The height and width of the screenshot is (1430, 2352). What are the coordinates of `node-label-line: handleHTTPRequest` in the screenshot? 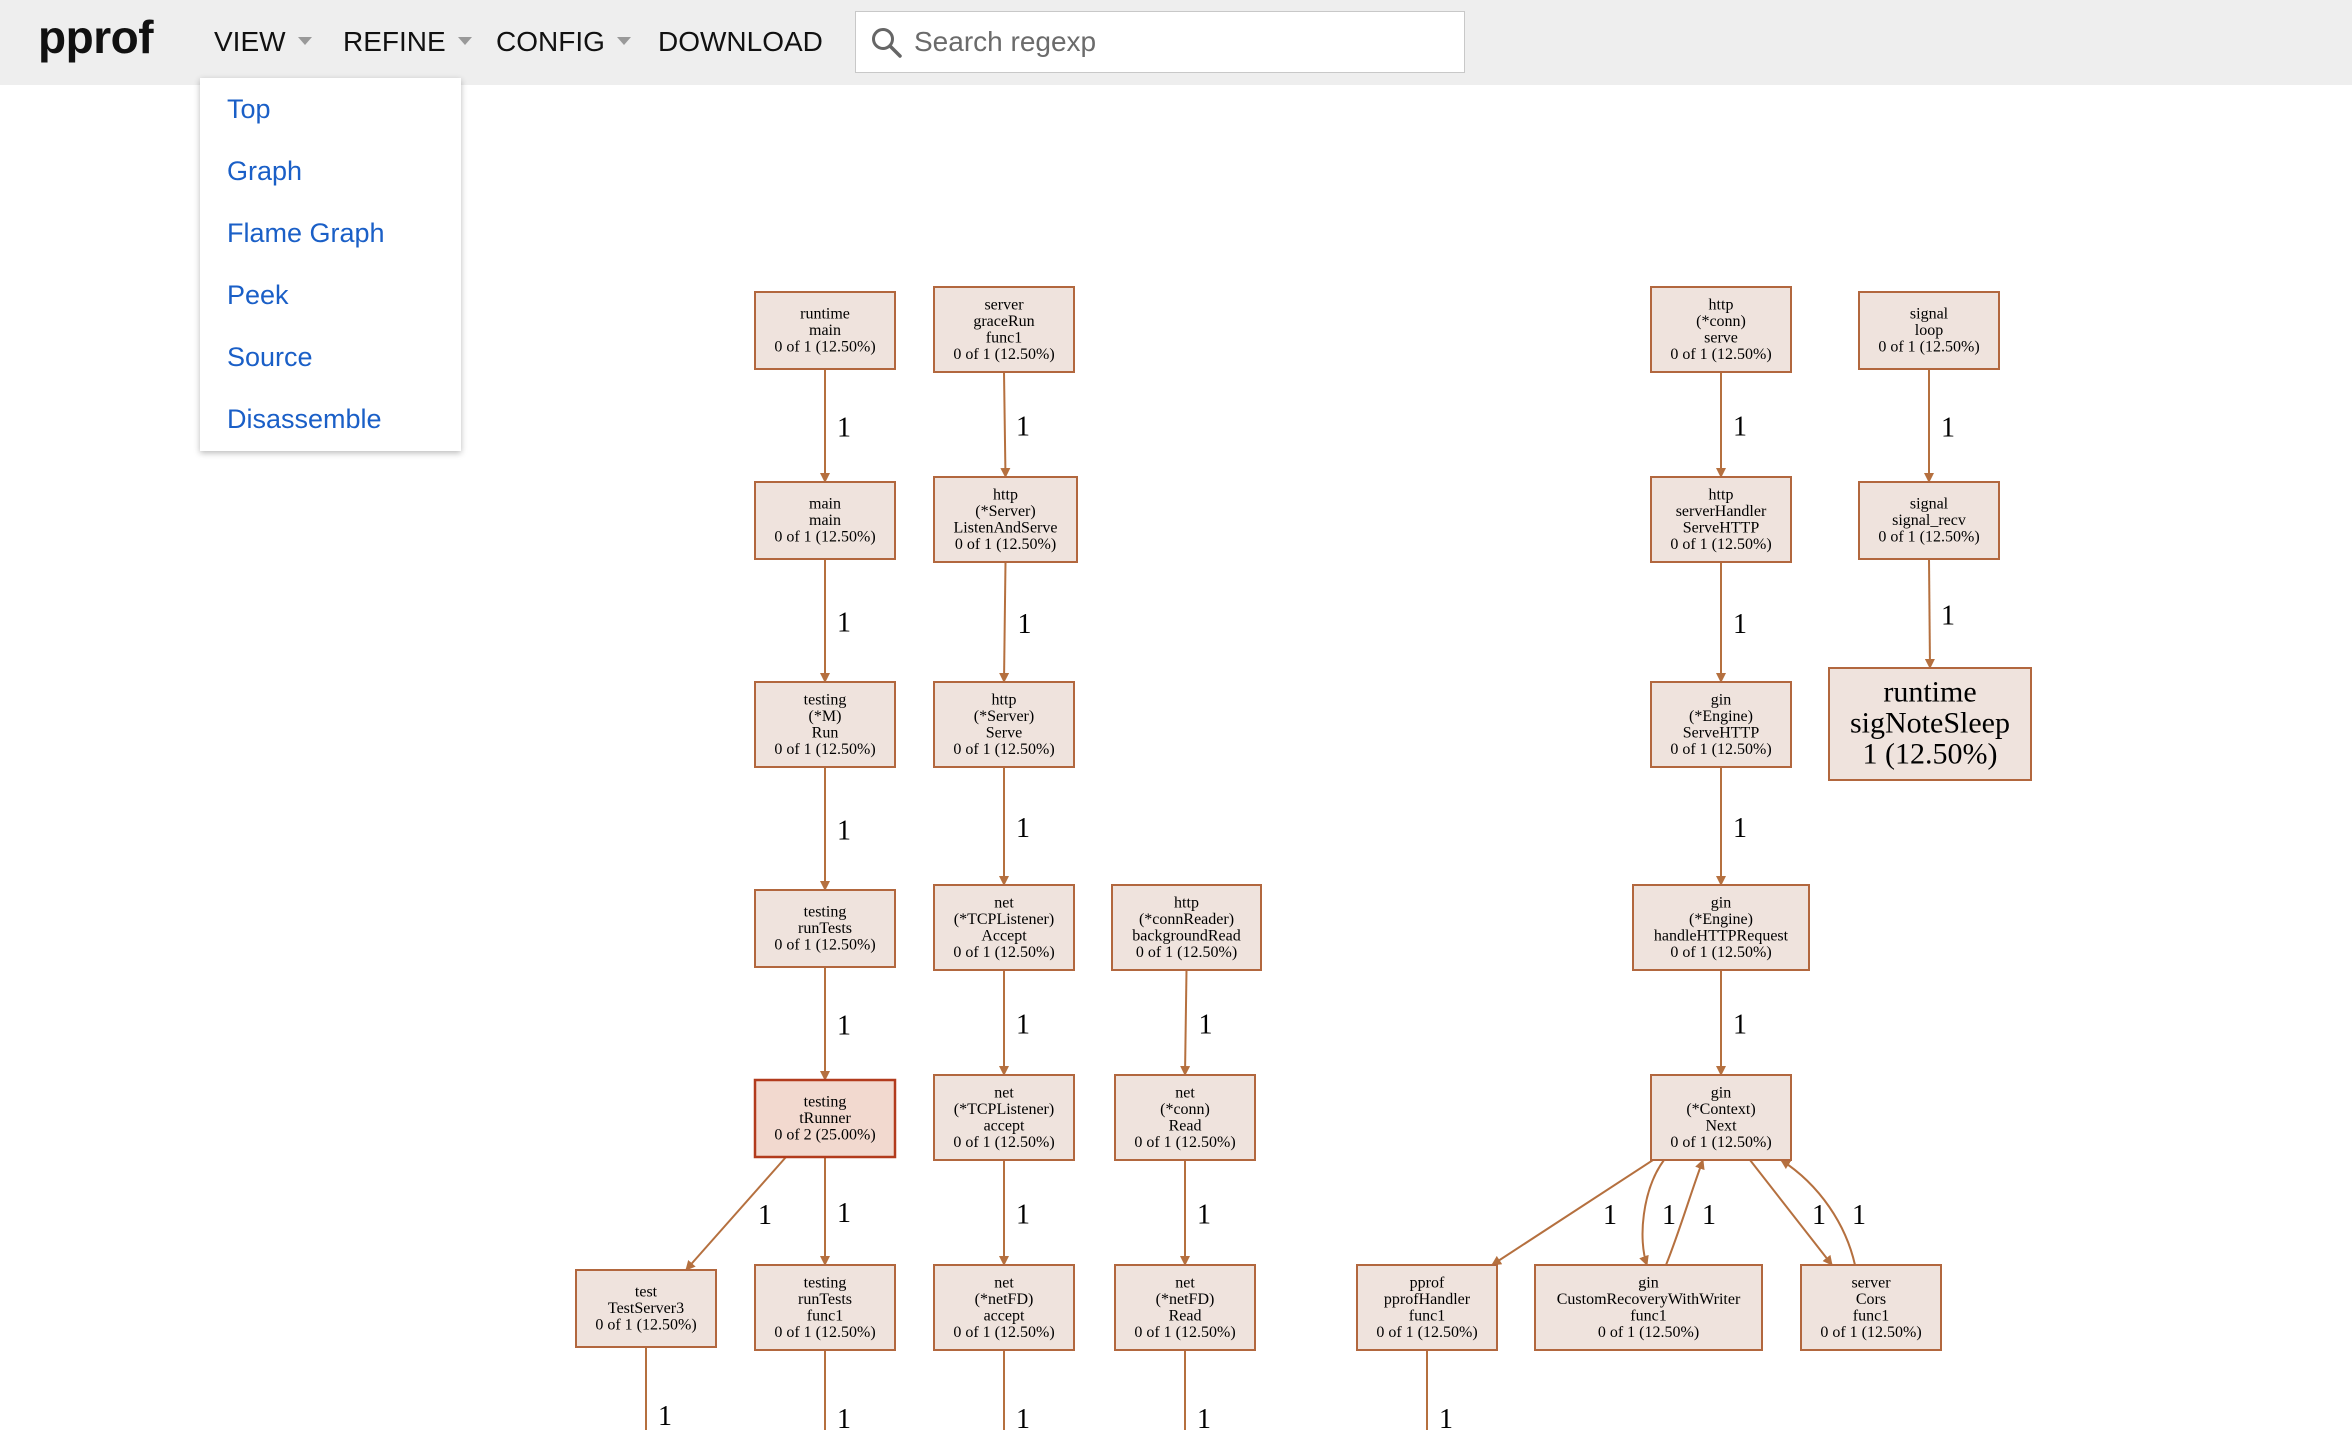 It's located at (1721, 935).